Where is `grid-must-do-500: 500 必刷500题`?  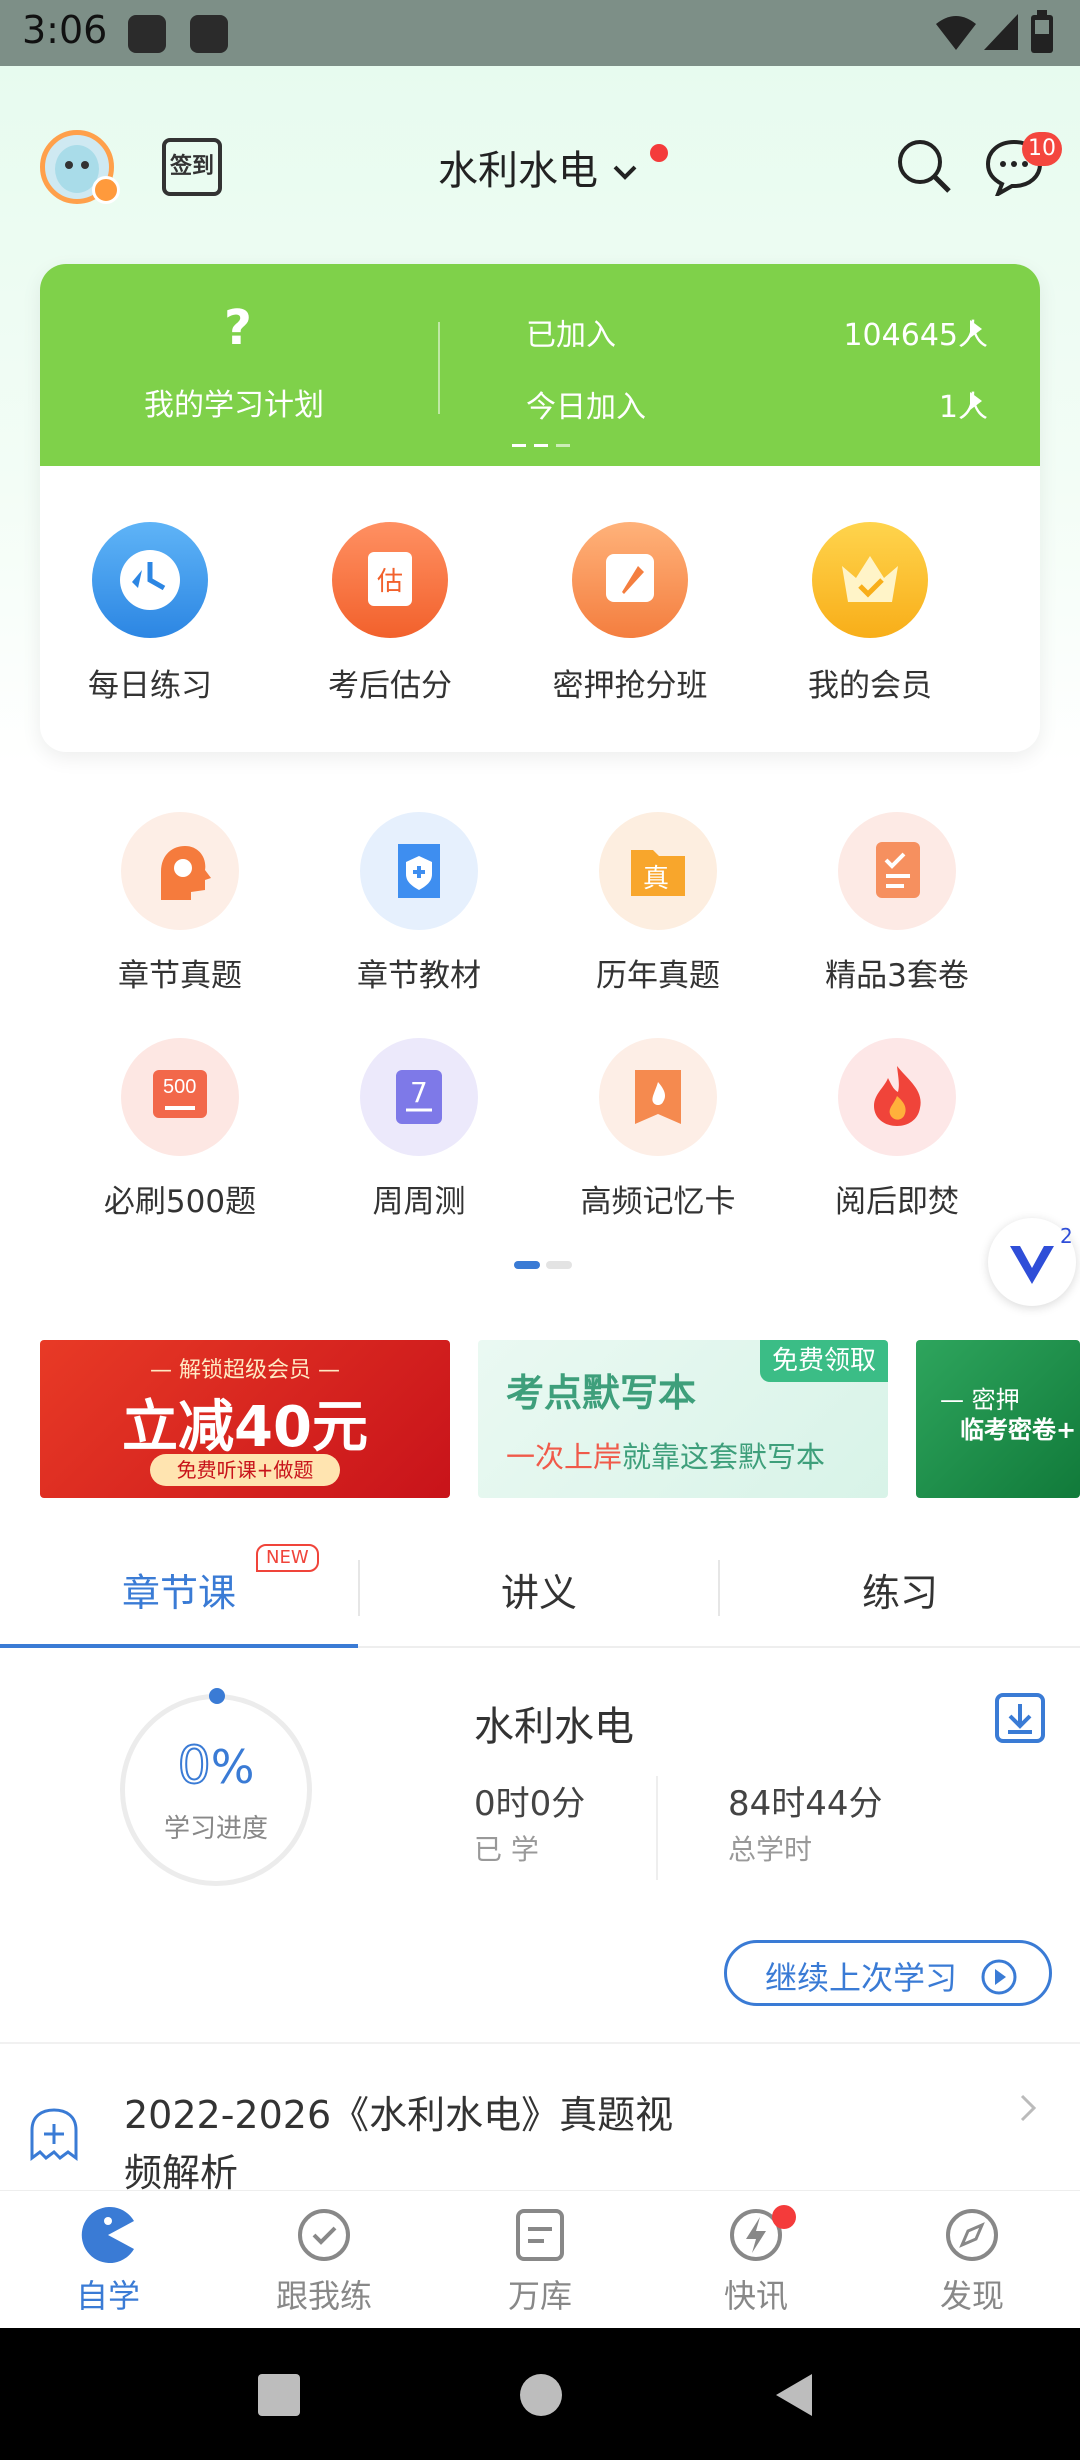 grid-must-do-500: 500 必刷500题 is located at coordinates (180, 1129).